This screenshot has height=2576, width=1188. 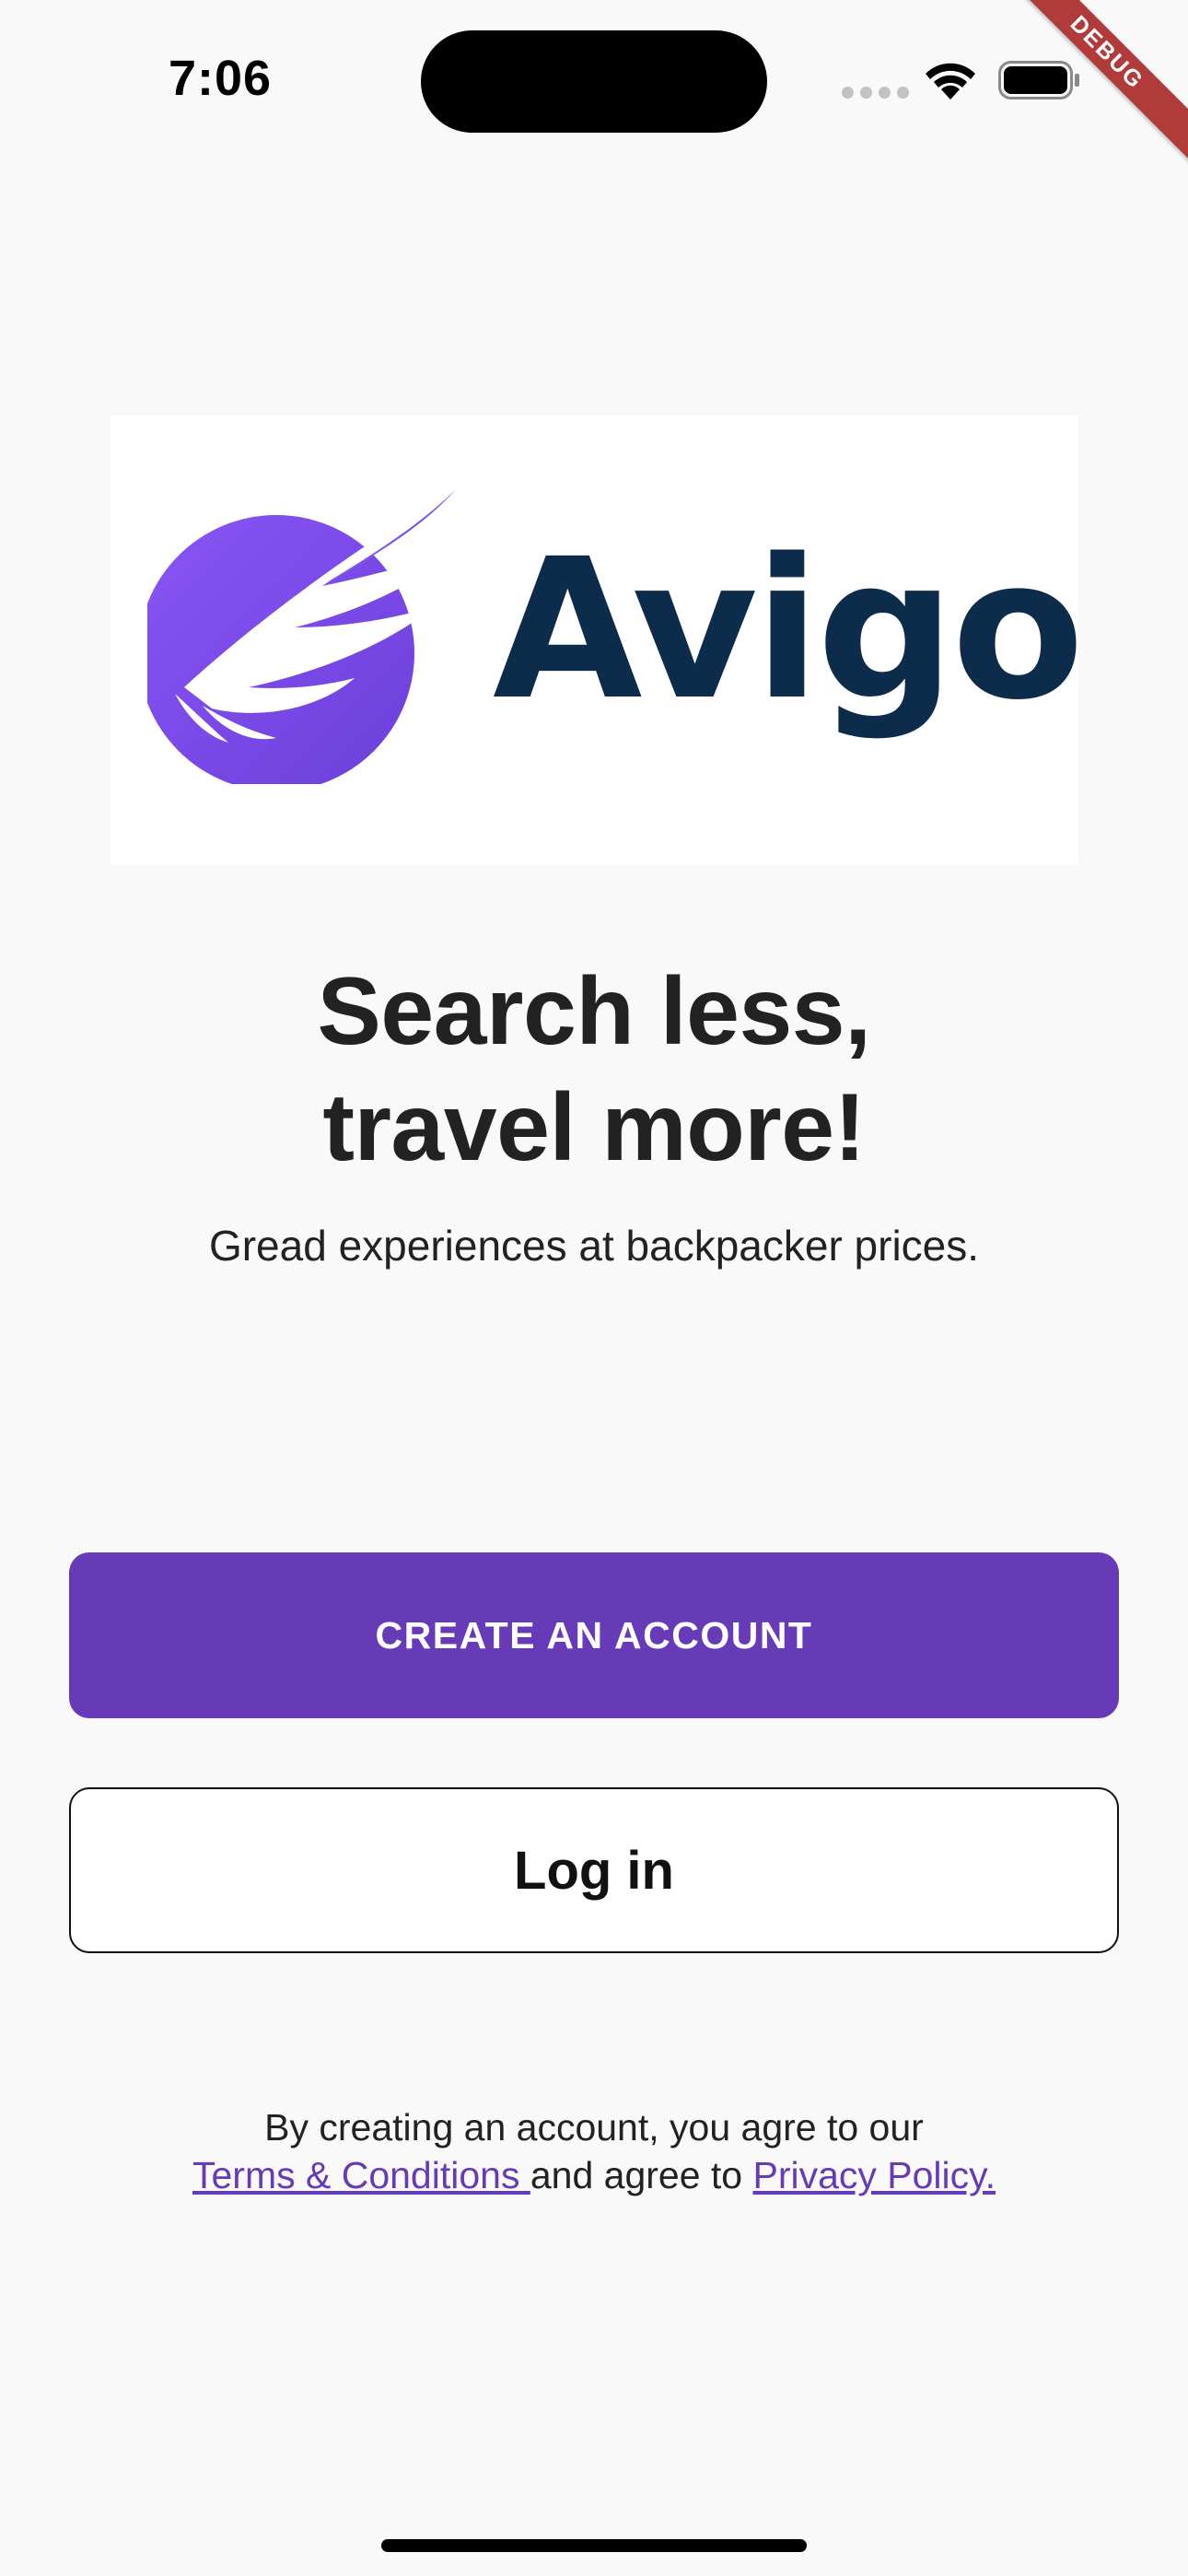 What do you see at coordinates (789, 630) in the screenshot?
I see `logo-wordmark: Avigo` at bounding box center [789, 630].